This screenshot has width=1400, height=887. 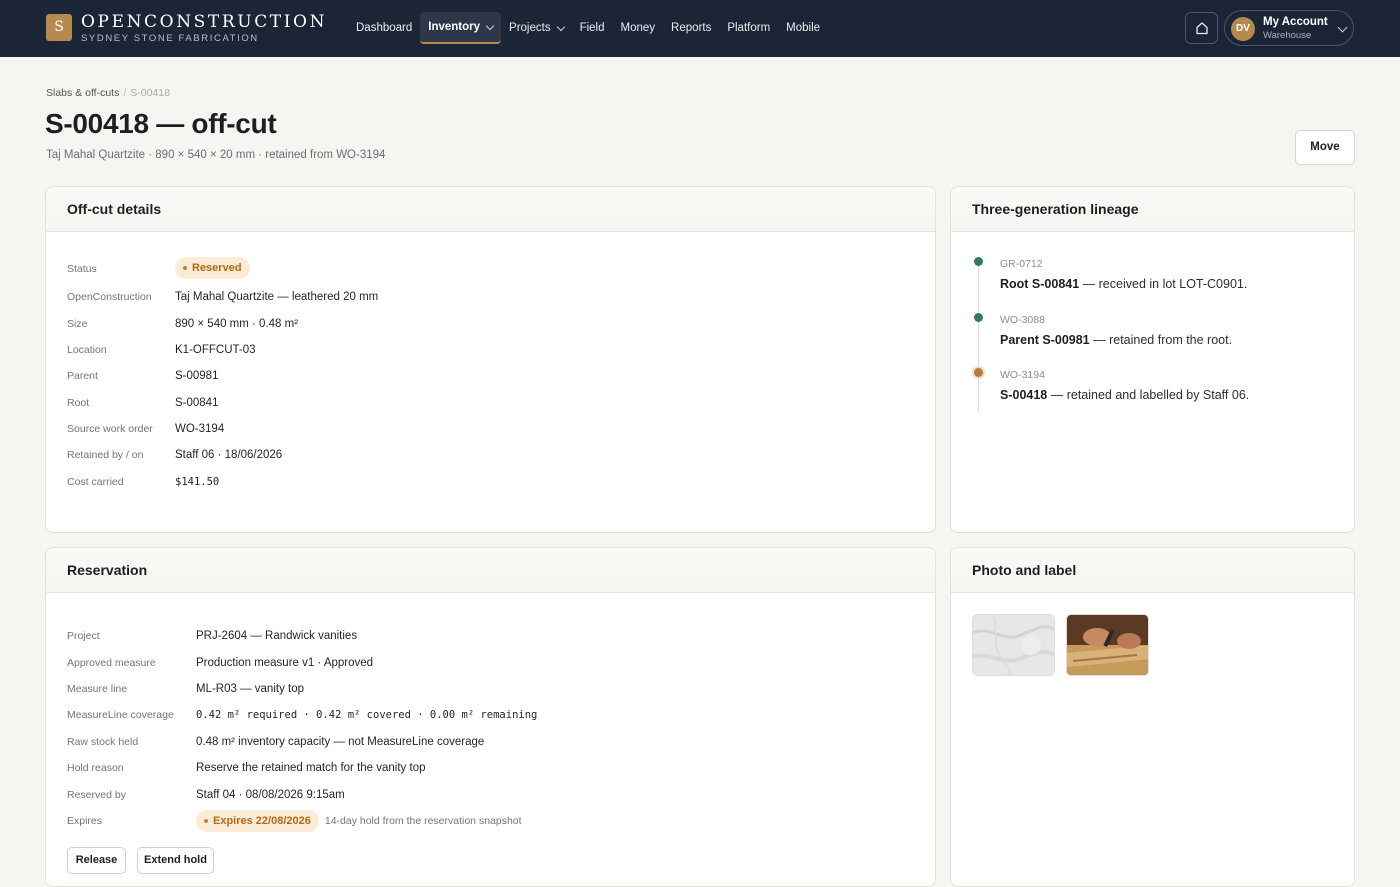 I want to click on lineage-slab-link: Parent S-00981, so click(x=1045, y=340).